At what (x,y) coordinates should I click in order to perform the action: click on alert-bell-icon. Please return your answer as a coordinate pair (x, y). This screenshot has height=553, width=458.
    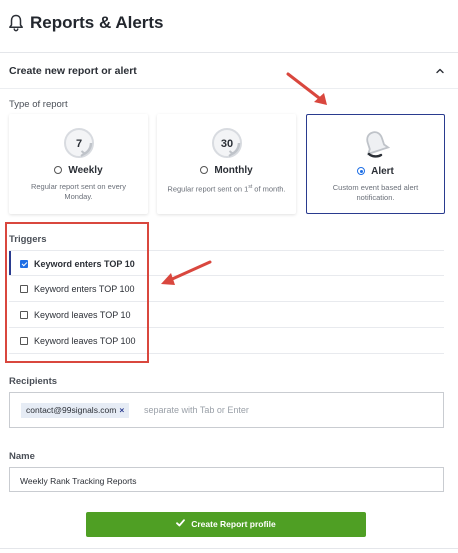
    Looking at the image, I should click on (377, 144).